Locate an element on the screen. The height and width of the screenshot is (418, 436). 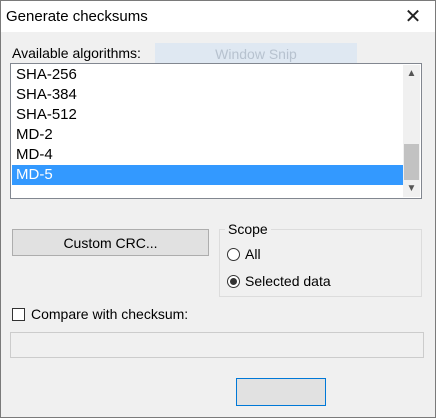
scope-all-option: All is located at coordinates (244, 254).